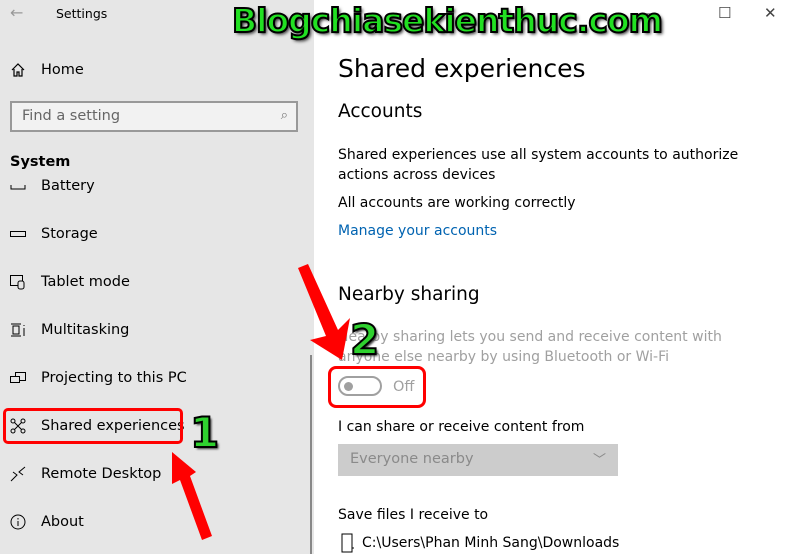 This screenshot has width=787, height=557. What do you see at coordinates (192, 496) in the screenshot?
I see `arrow-to-sidebar-item` at bounding box center [192, 496].